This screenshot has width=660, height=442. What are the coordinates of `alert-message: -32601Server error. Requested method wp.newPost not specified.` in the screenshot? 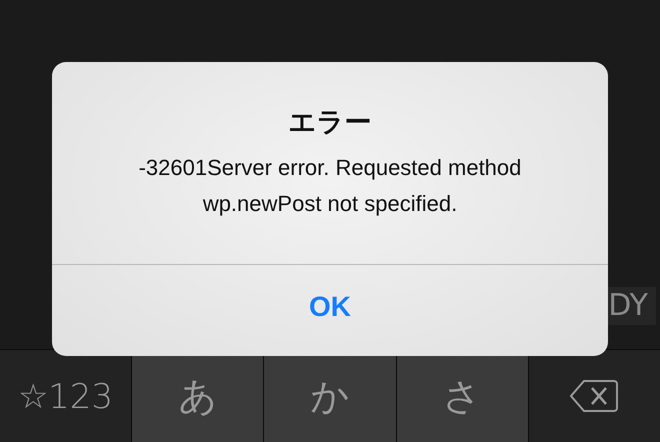 It's located at (330, 186).